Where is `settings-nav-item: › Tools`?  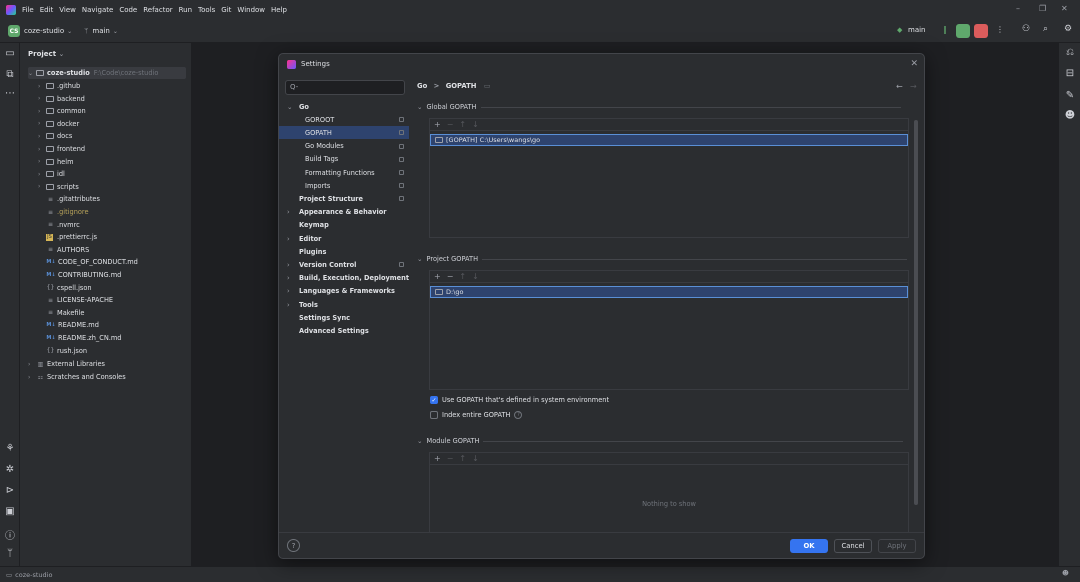 settings-nav-item: › Tools is located at coordinates (344, 304).